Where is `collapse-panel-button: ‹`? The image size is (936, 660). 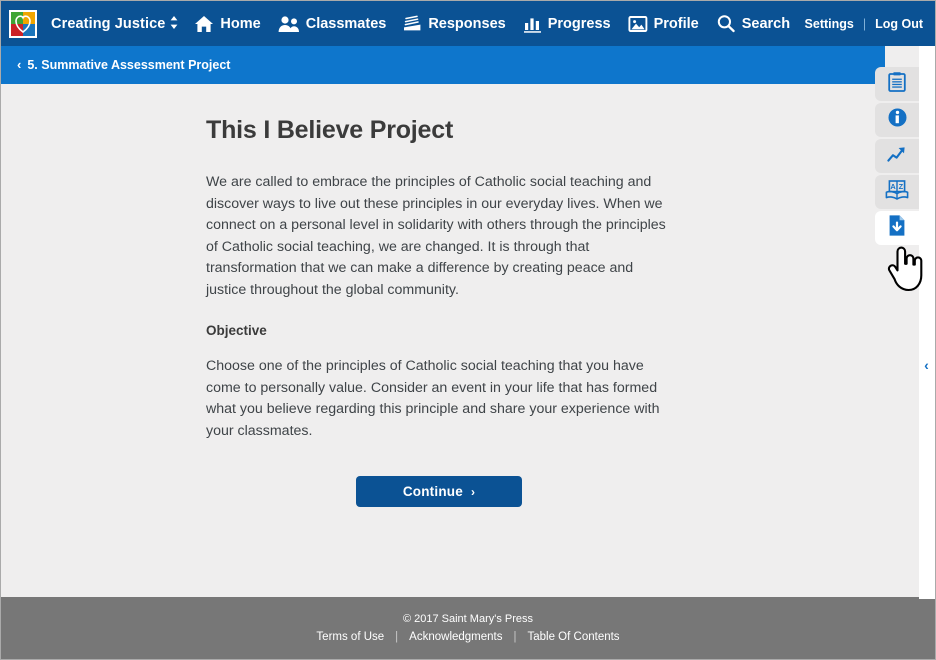 collapse-panel-button: ‹ is located at coordinates (926, 365).